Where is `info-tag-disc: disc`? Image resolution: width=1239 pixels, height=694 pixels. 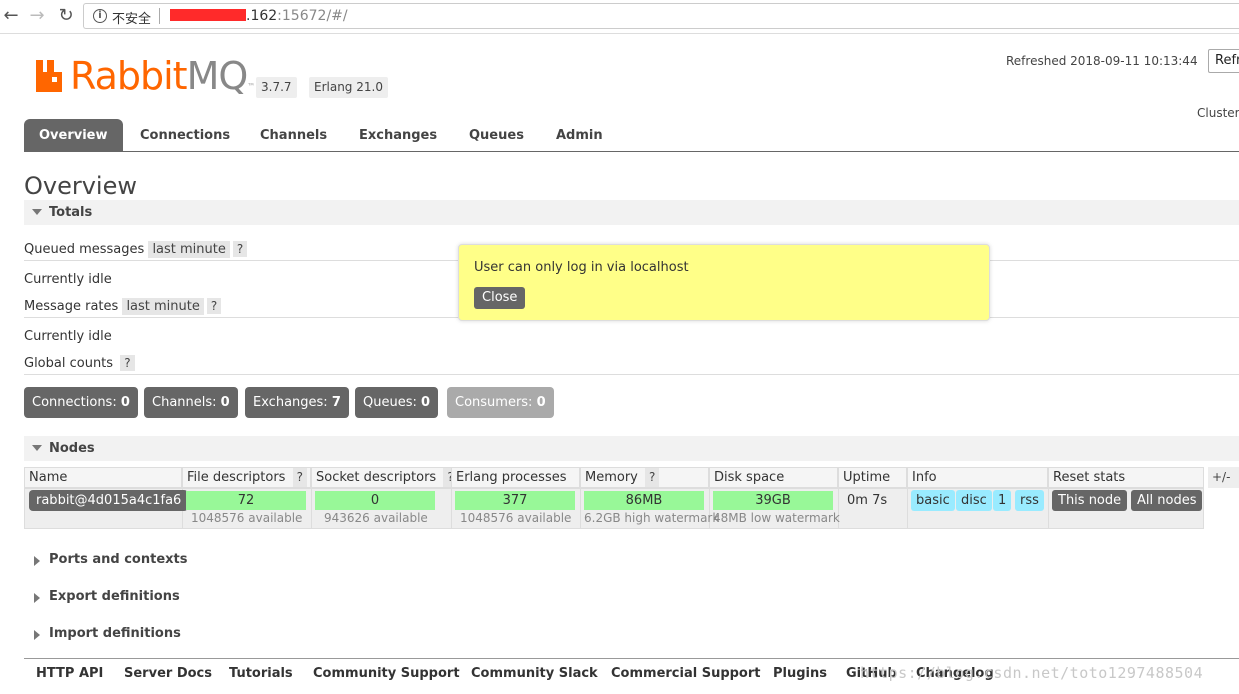
info-tag-disc: disc is located at coordinates (974, 500).